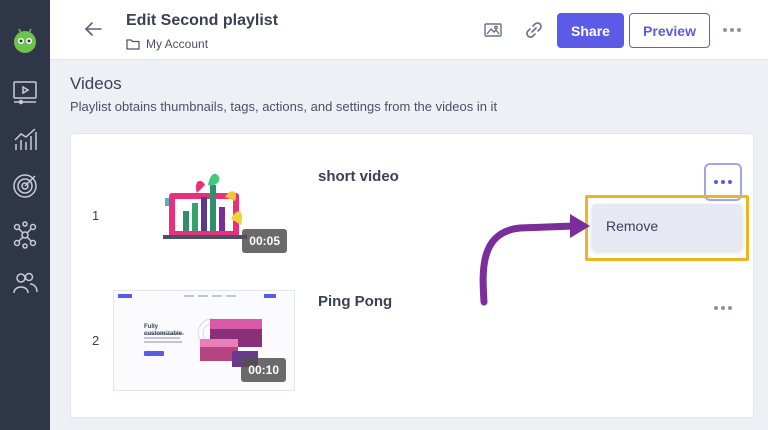 The image size is (768, 430). What do you see at coordinates (25, 92) in the screenshot?
I see `video-icon` at bounding box center [25, 92].